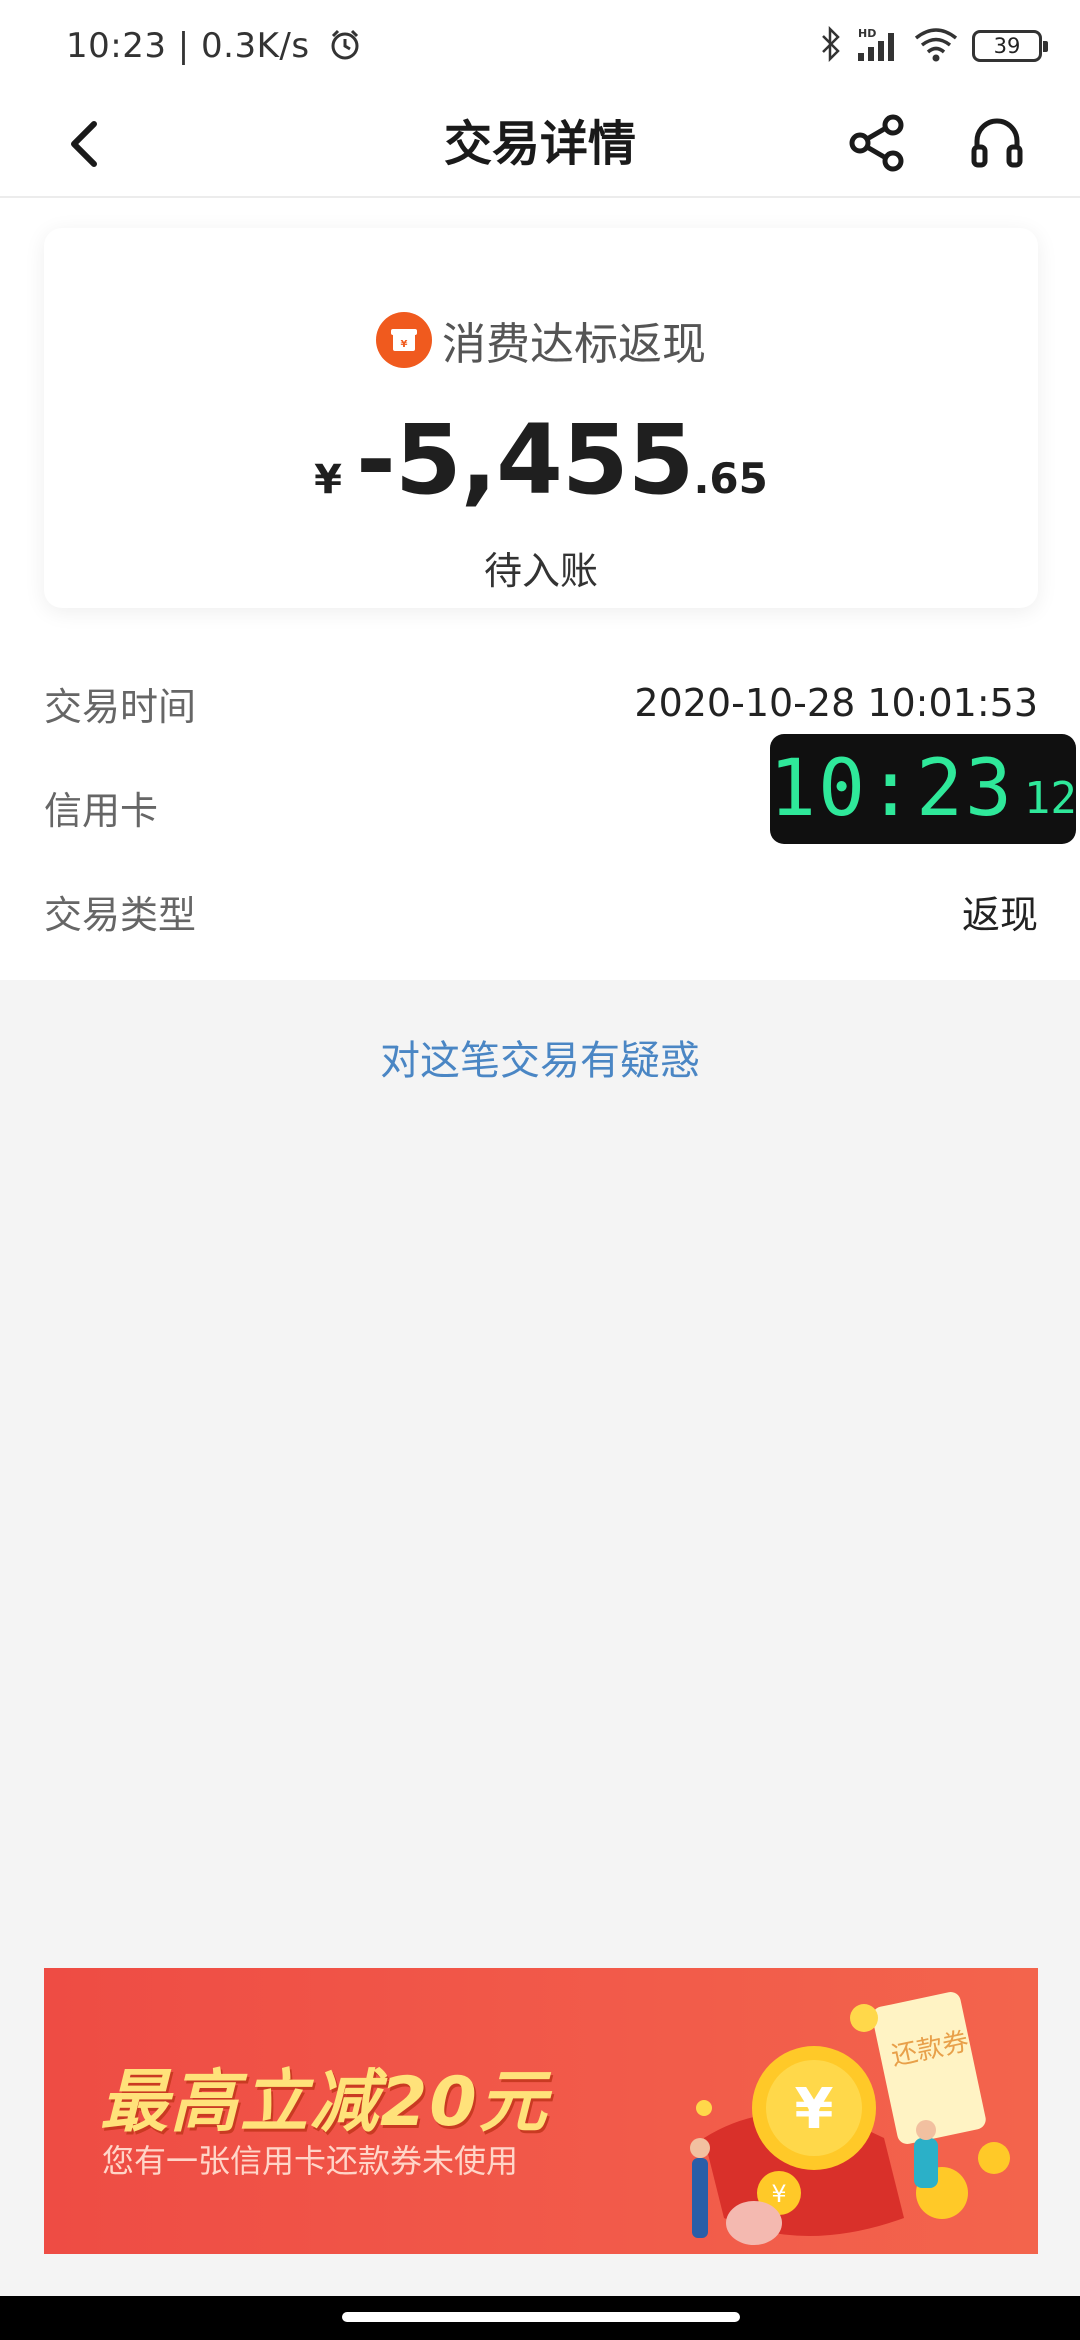 This screenshot has width=1080, height=2340. I want to click on headphones-icon, so click(997, 143).